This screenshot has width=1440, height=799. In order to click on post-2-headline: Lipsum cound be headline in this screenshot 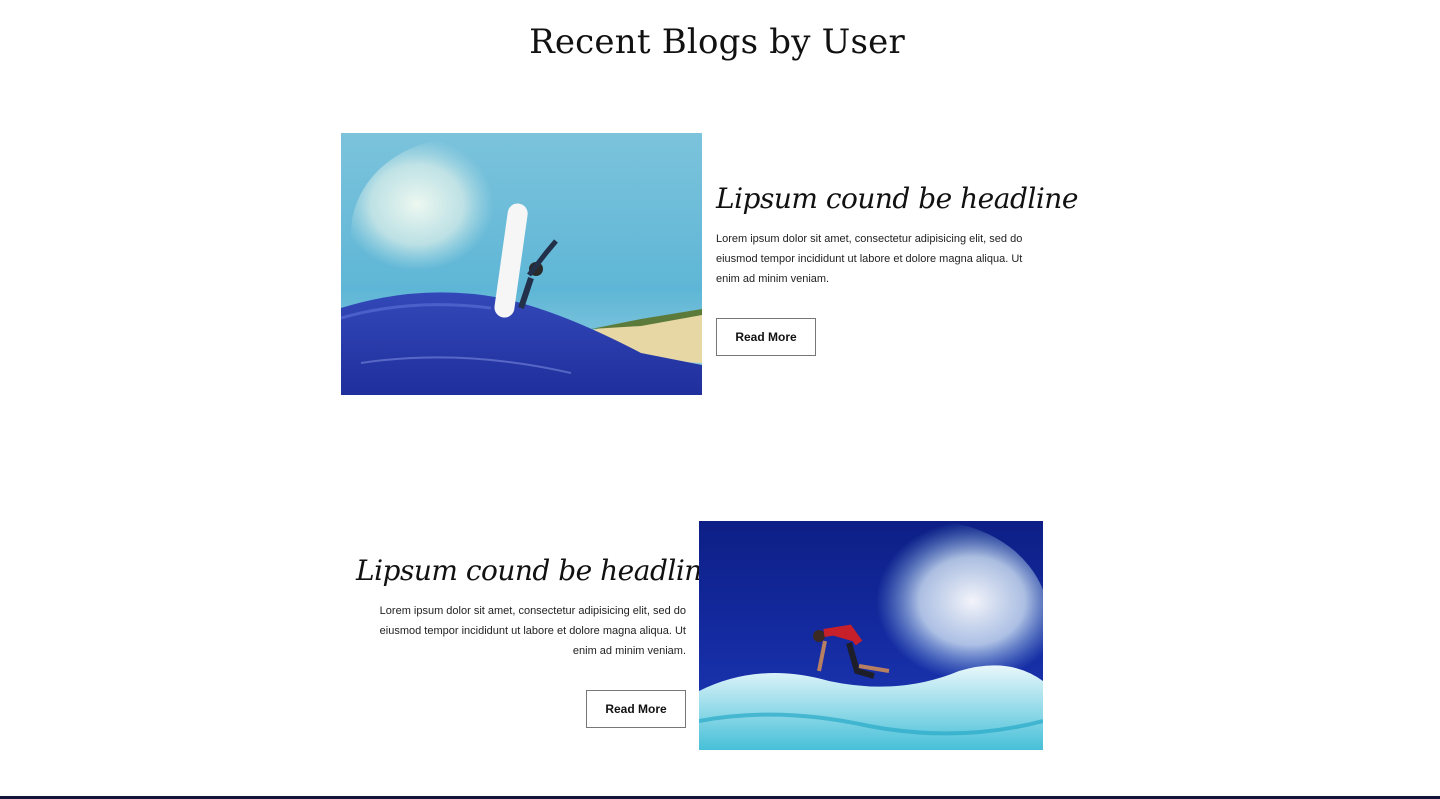, I will do `click(537, 570)`.